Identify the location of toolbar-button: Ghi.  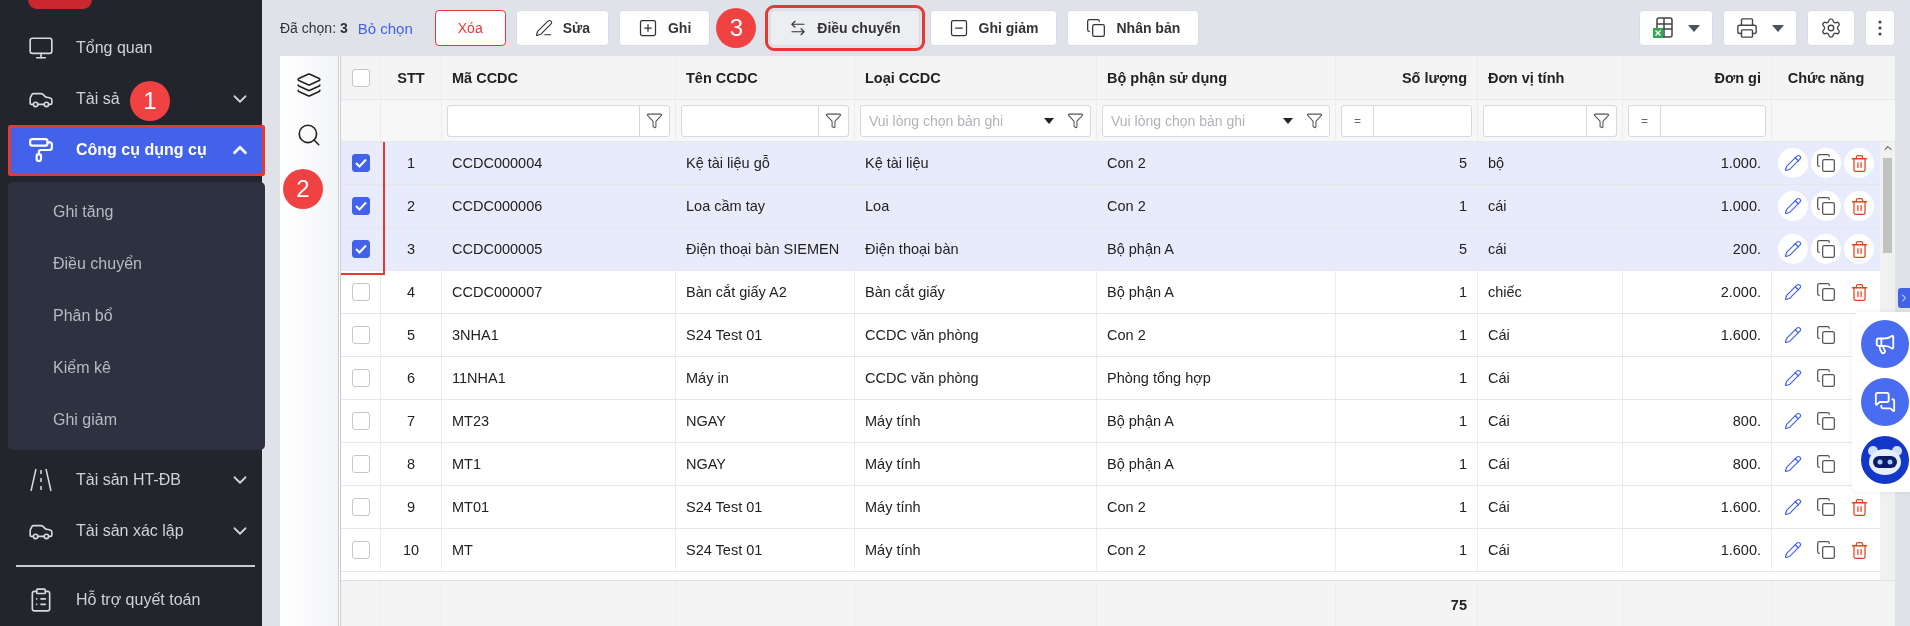
(664, 28).